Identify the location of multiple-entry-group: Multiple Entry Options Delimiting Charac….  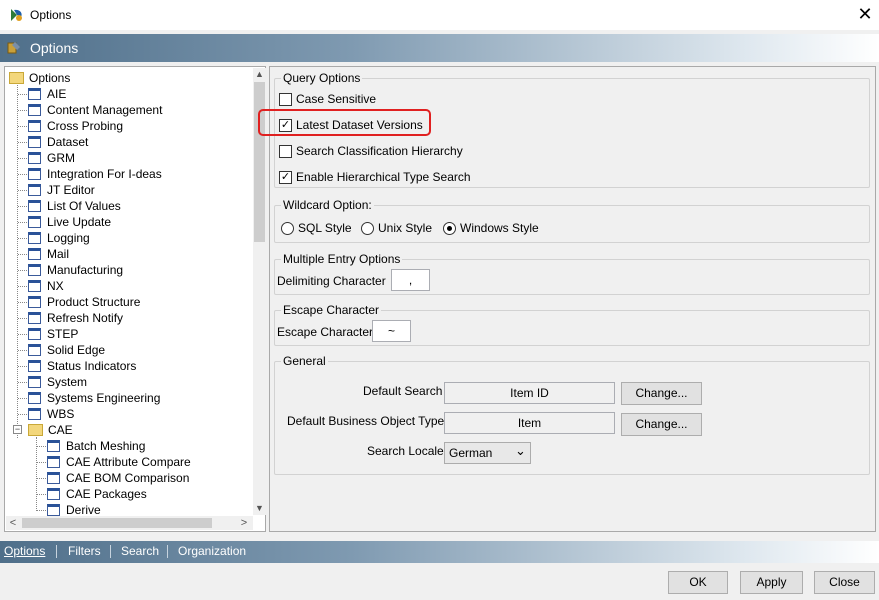
(572, 273).